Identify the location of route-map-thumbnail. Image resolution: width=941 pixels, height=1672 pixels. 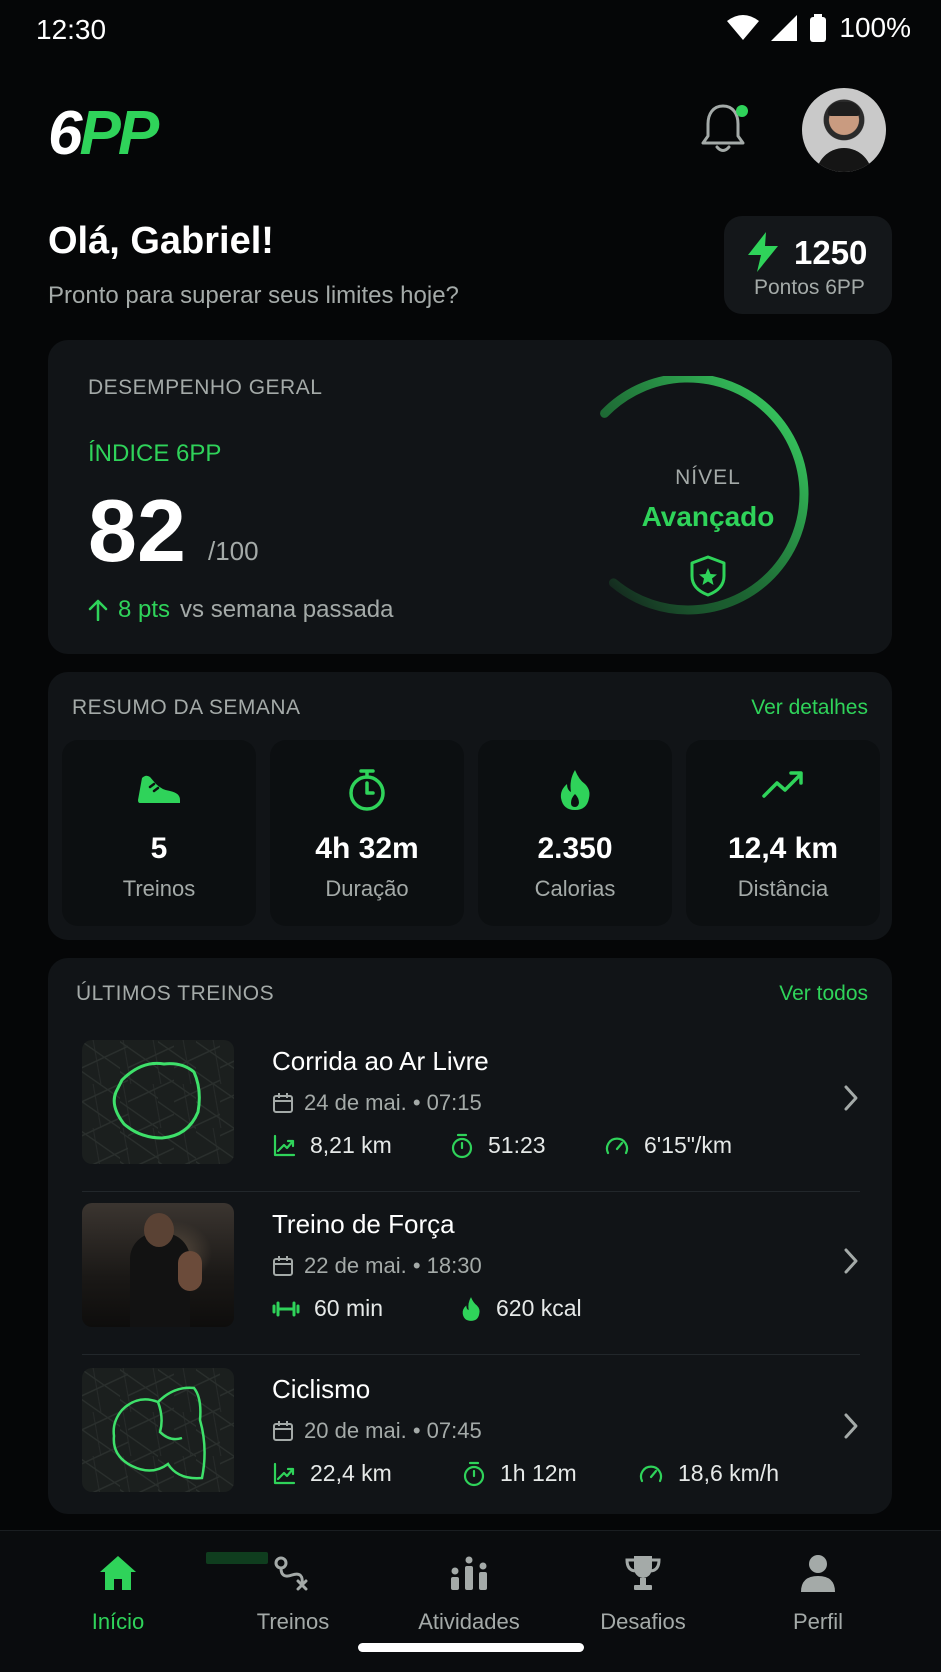
(158, 1430).